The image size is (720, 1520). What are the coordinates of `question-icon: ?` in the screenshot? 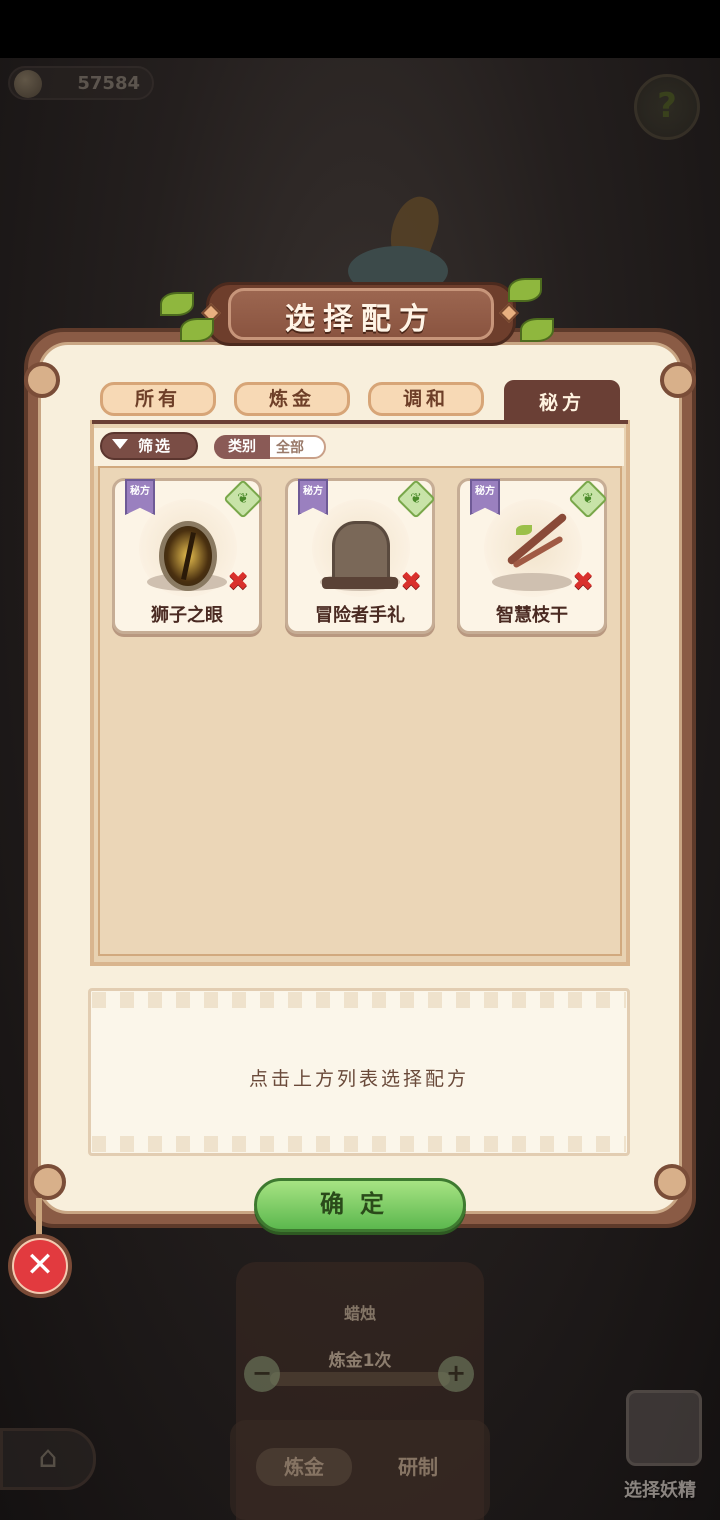 It's located at (667, 106).